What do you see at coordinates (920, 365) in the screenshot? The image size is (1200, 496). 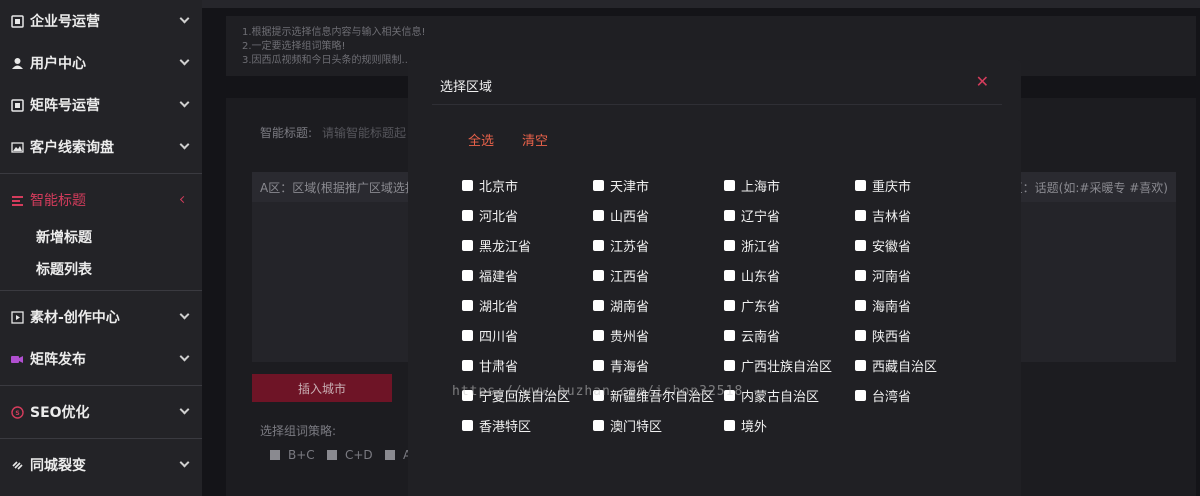 I see `region-checkbox-item: 西藏自治区` at bounding box center [920, 365].